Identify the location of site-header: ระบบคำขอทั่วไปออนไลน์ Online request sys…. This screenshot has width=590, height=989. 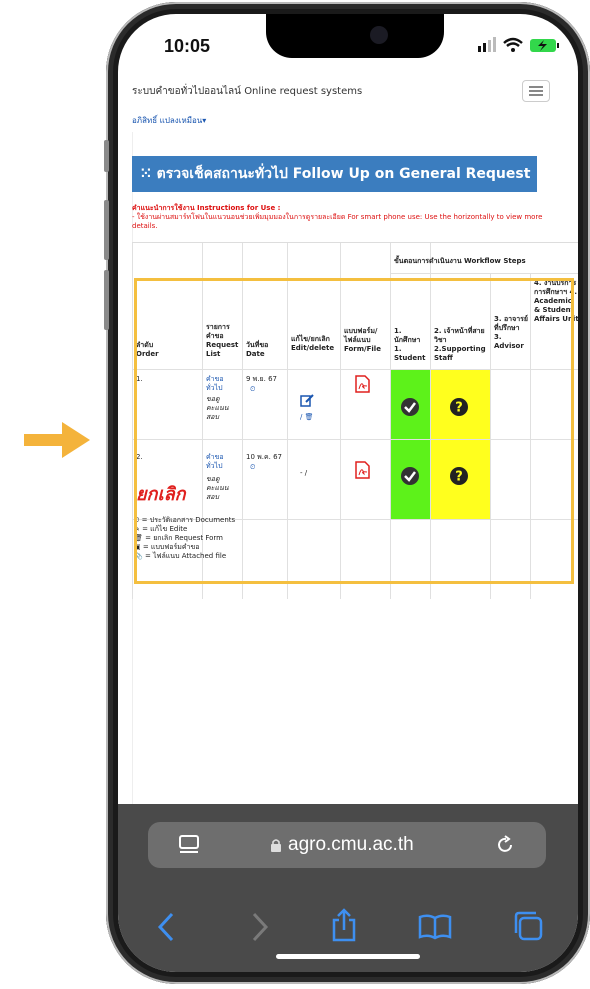
(348, 93).